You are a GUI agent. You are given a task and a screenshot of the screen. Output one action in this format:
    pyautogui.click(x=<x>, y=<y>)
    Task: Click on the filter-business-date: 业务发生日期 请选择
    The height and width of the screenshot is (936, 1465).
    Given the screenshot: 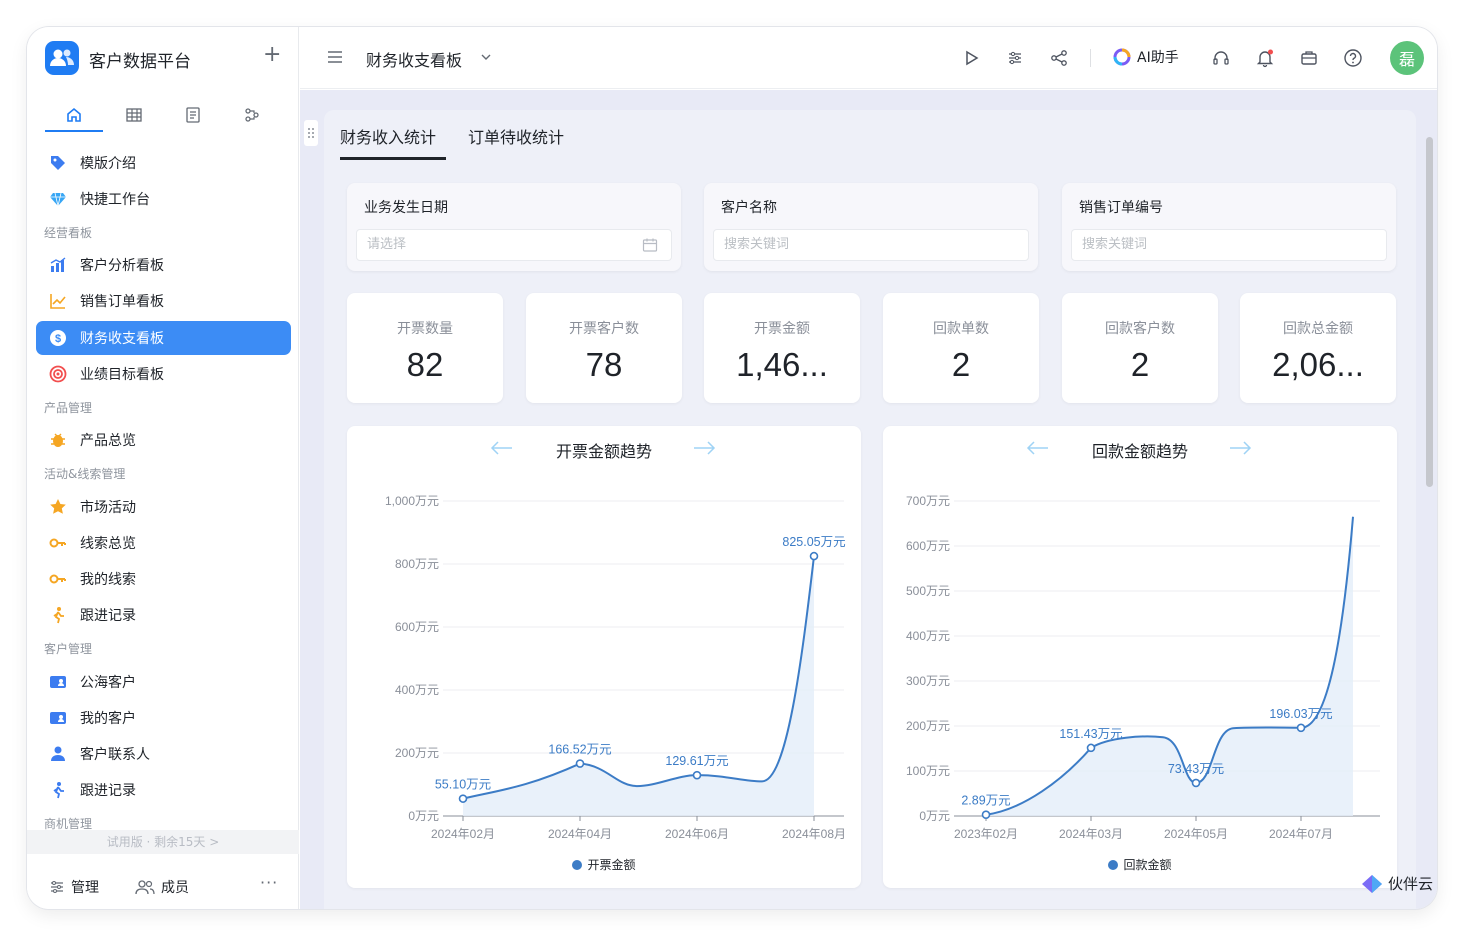 What is the action you would take?
    pyautogui.click(x=514, y=227)
    